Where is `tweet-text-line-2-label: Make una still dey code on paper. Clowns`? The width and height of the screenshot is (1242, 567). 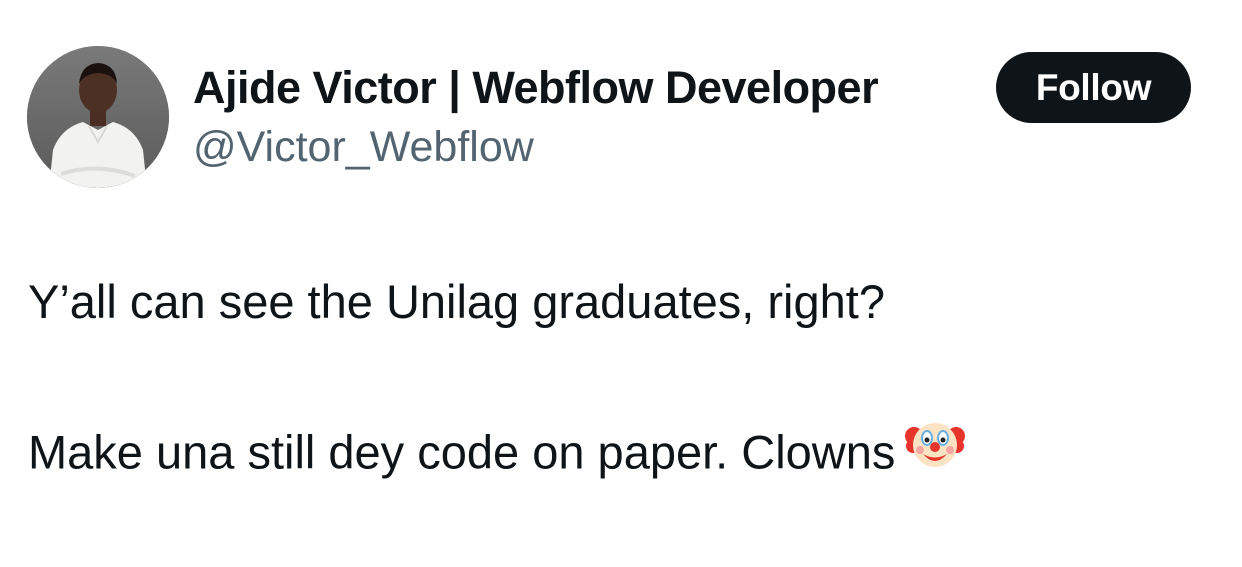
tweet-text-line-2-label: Make una still dey code on paper. Clowns is located at coordinates (462, 452).